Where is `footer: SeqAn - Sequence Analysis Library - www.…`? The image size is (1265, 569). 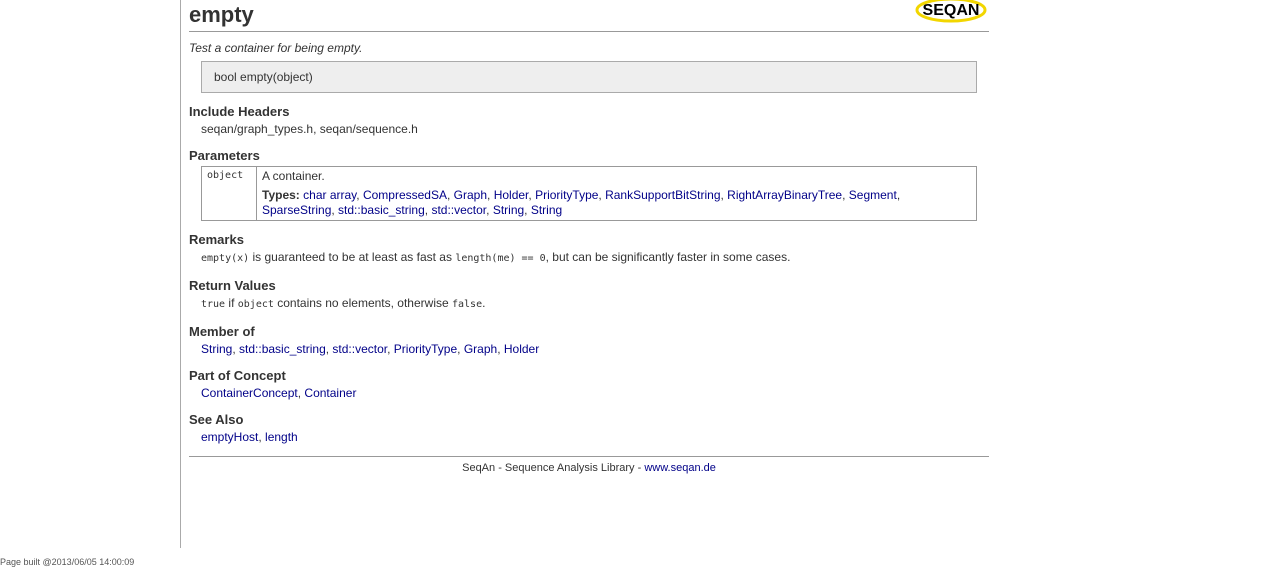
footer: SeqAn - Sequence Analysis Library - www.… is located at coordinates (589, 468).